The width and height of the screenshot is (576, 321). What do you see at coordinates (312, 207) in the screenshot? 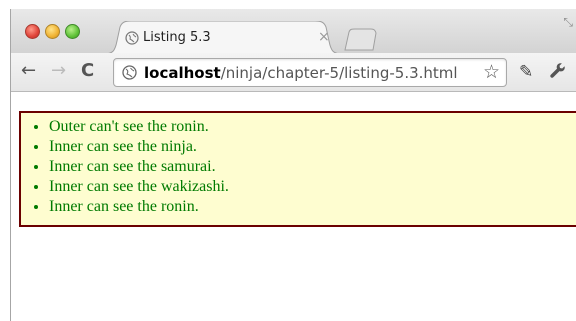
I see `list-item: Inner can see the ronin.` at bounding box center [312, 207].